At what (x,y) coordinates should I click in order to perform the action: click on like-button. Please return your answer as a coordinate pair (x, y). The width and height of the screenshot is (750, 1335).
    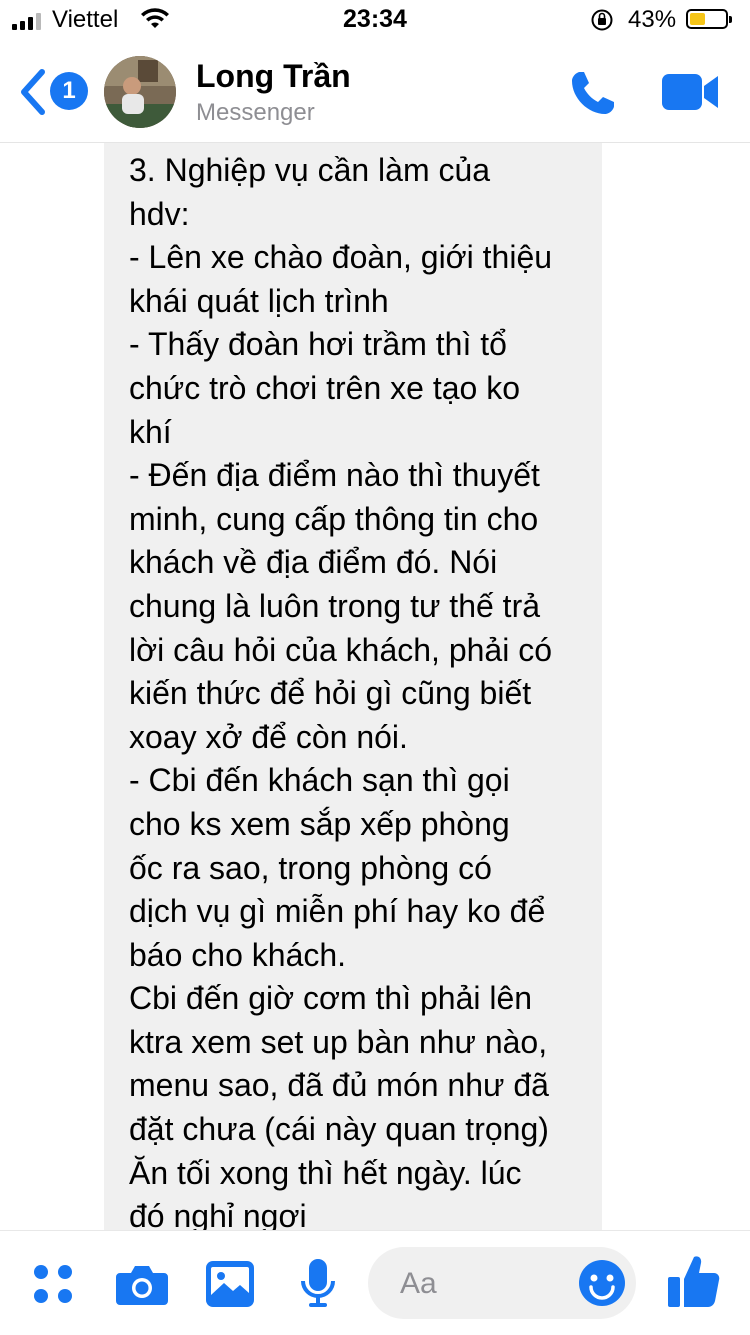
    Looking at the image, I should click on (694, 1283).